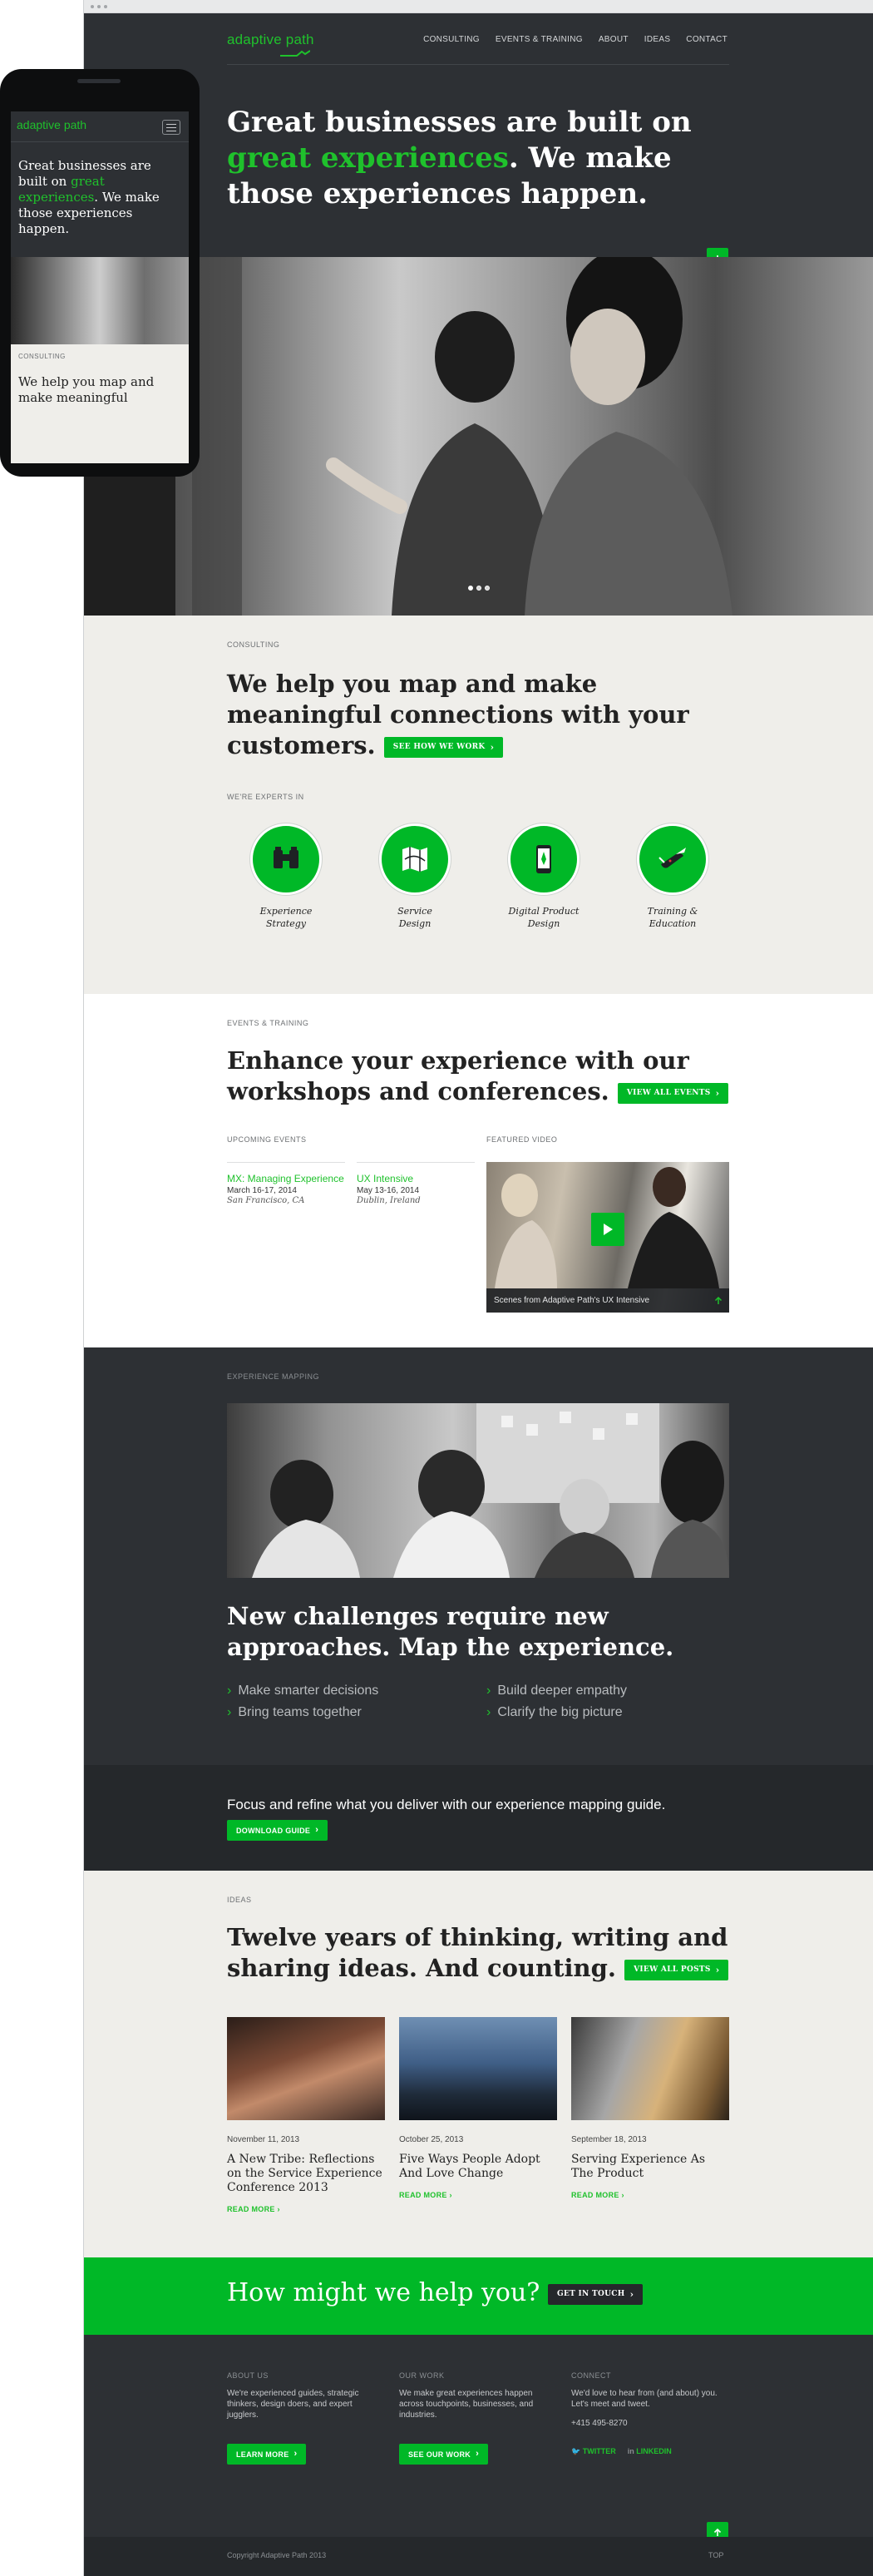 This screenshot has height=2576, width=873. Describe the element at coordinates (715, 2555) in the screenshot. I see `top-label: TOP` at that location.